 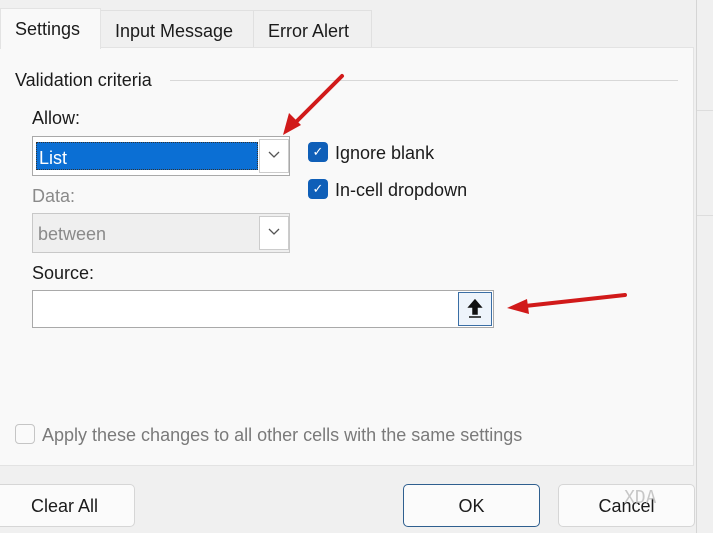 What do you see at coordinates (313, 104) in the screenshot?
I see `arrow-to-allow` at bounding box center [313, 104].